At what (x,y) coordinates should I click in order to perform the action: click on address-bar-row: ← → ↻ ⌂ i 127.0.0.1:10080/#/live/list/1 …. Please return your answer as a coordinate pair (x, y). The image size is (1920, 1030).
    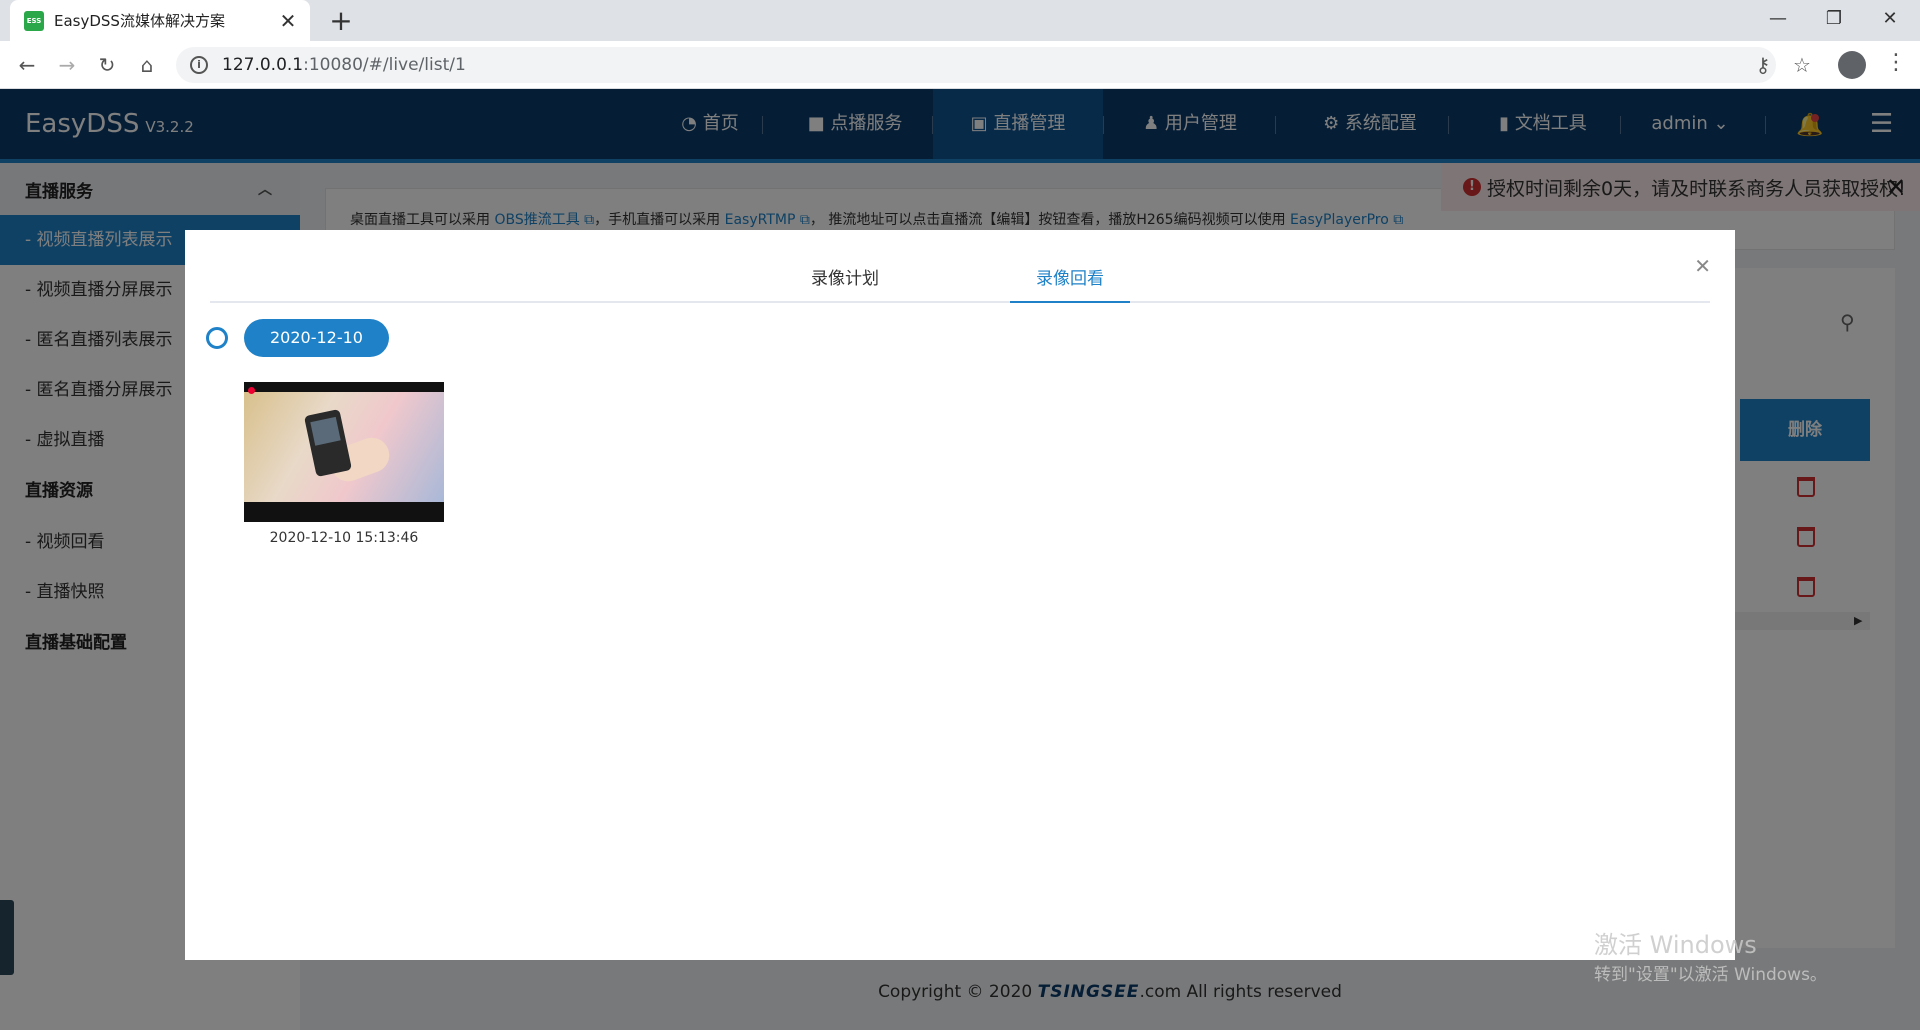
    Looking at the image, I should click on (960, 65).